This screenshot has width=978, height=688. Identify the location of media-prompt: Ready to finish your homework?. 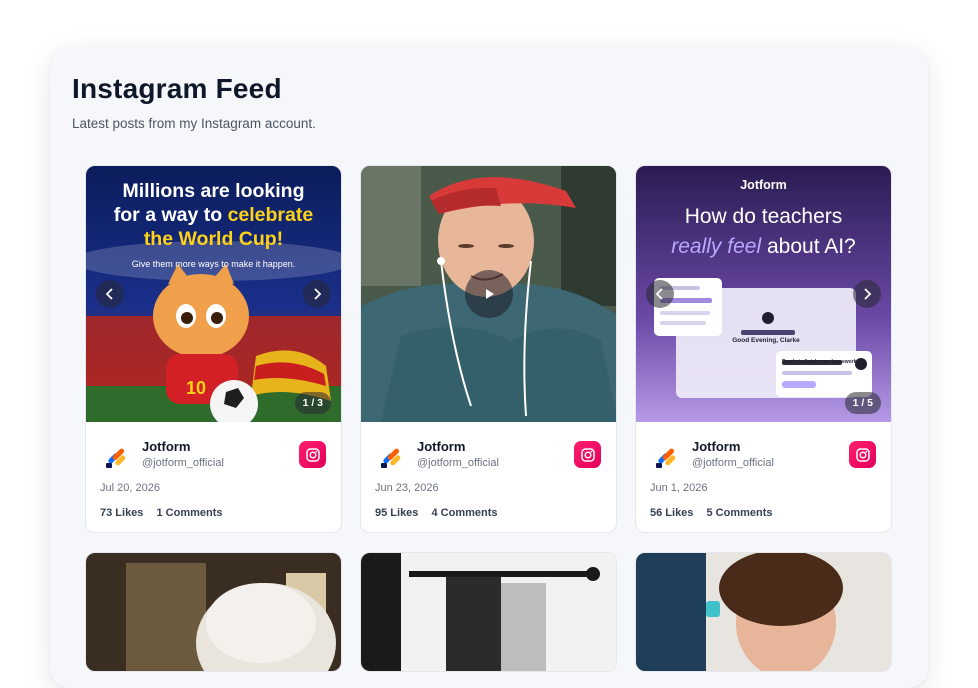
(821, 362).